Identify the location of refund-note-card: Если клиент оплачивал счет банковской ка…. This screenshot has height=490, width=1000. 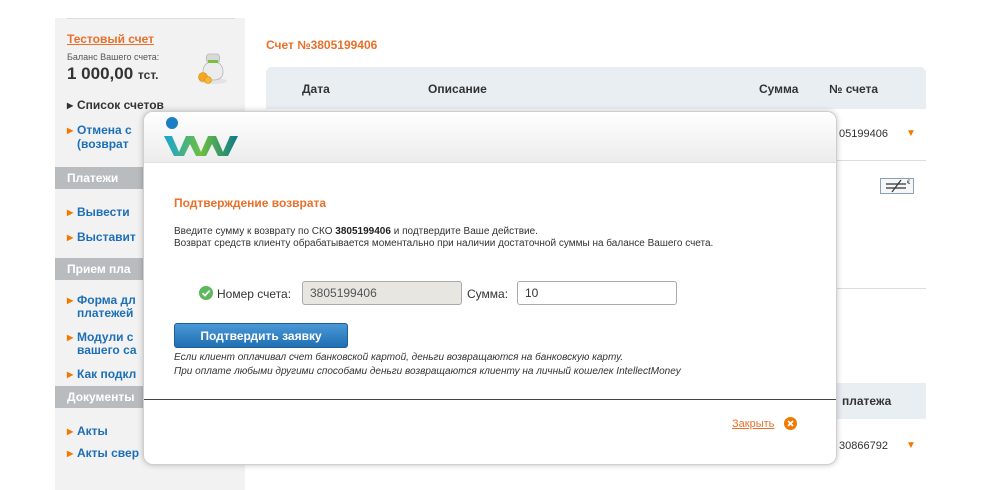
(399, 357).